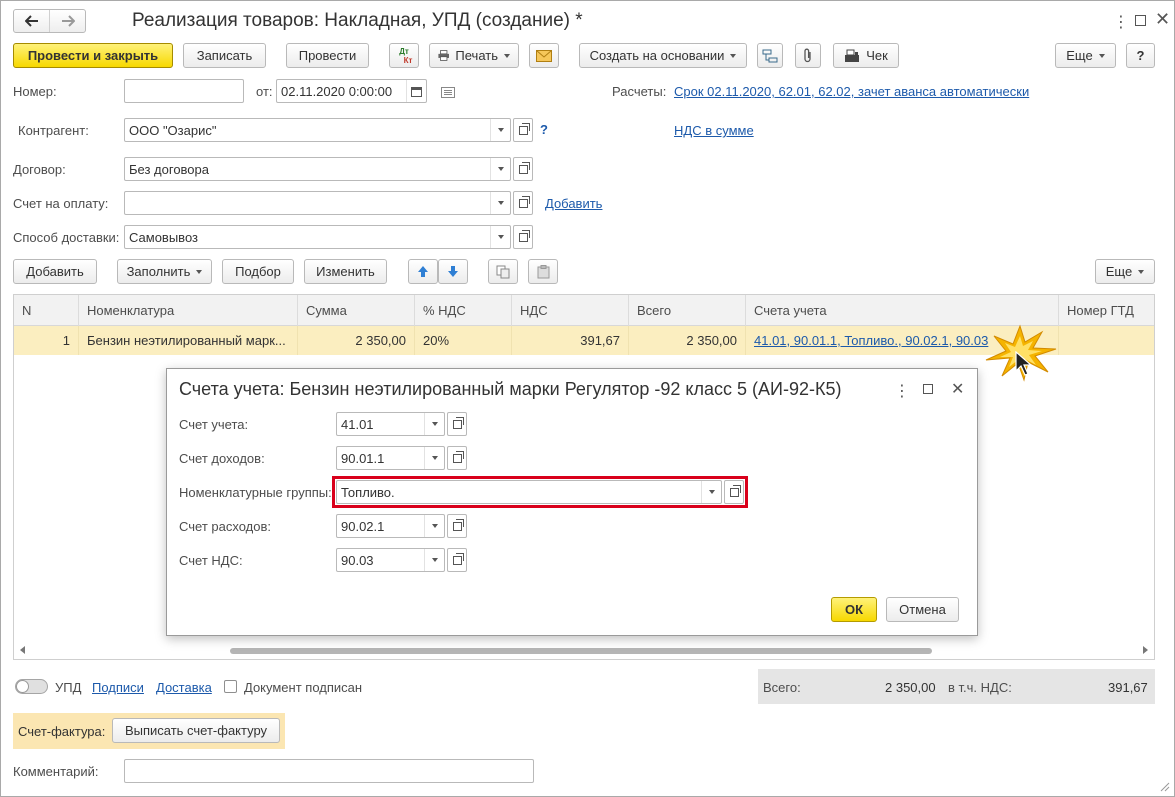  Describe the element at coordinates (570, 340) in the screenshot. I see `cell-vat: 391,67` at that location.